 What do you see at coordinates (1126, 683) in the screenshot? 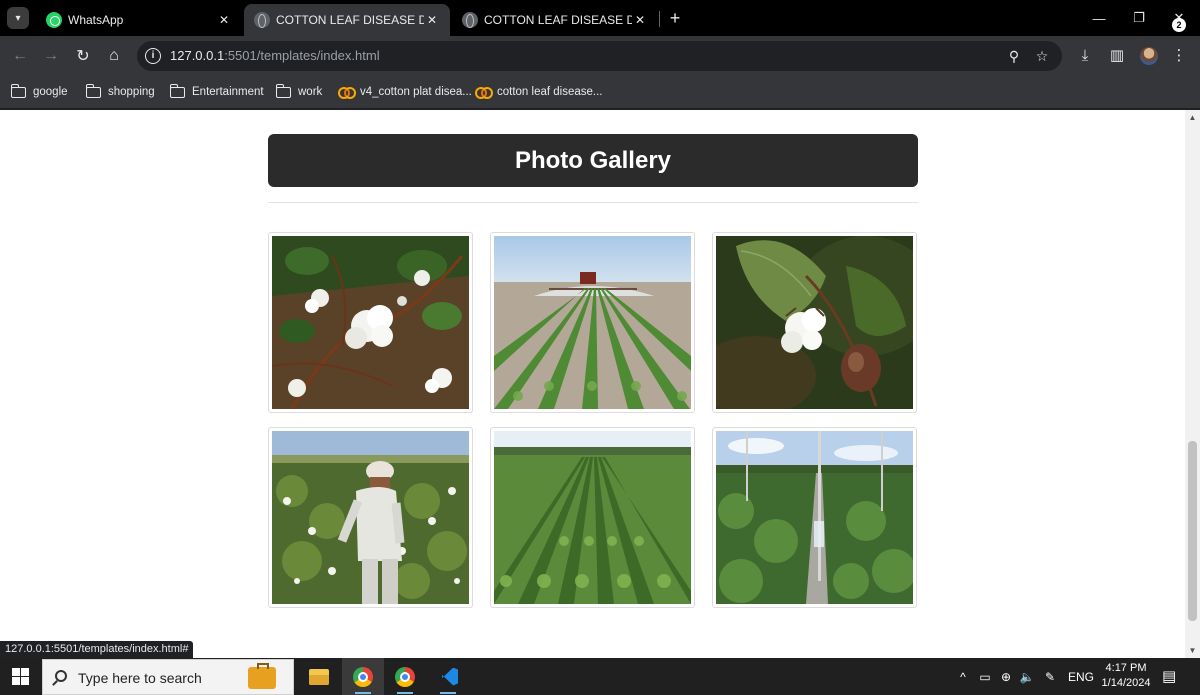
I see `clock-date: 1/14/2024` at bounding box center [1126, 683].